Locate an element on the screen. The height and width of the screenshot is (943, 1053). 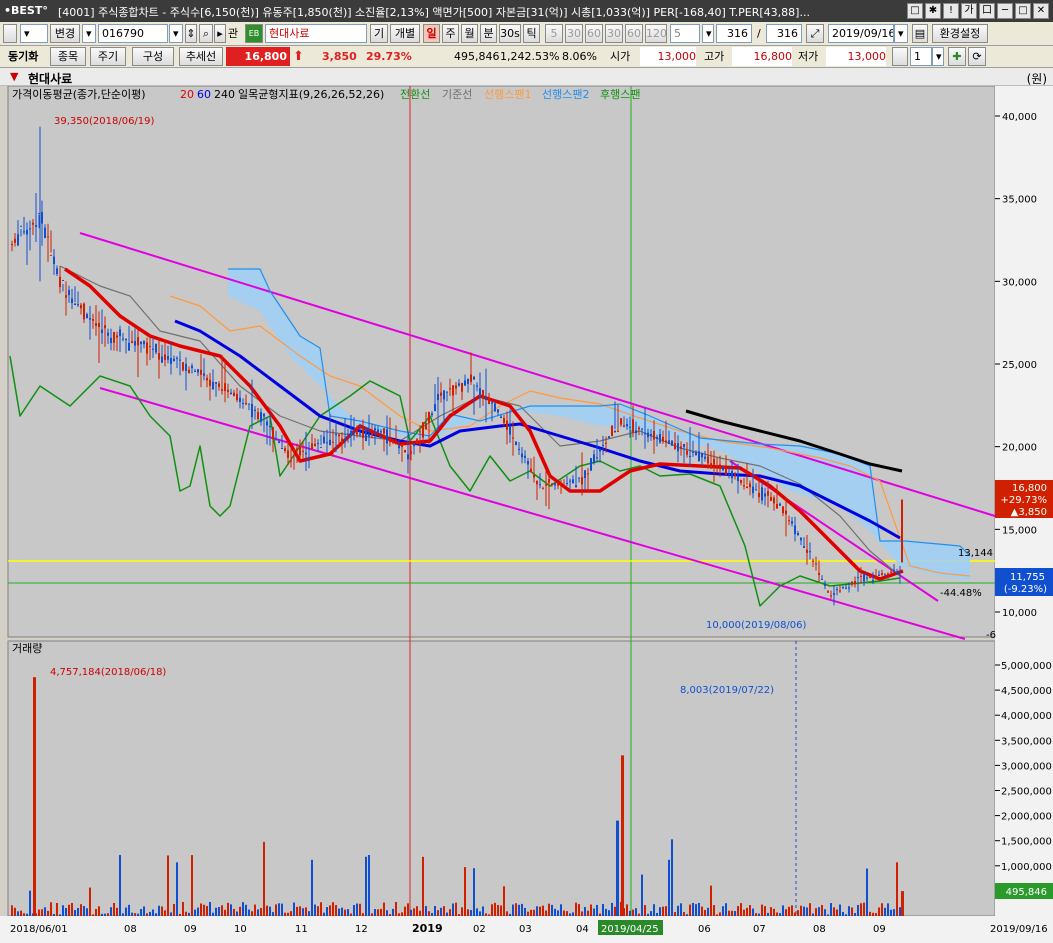
search-icon: ⌕ is located at coordinates (206, 33).